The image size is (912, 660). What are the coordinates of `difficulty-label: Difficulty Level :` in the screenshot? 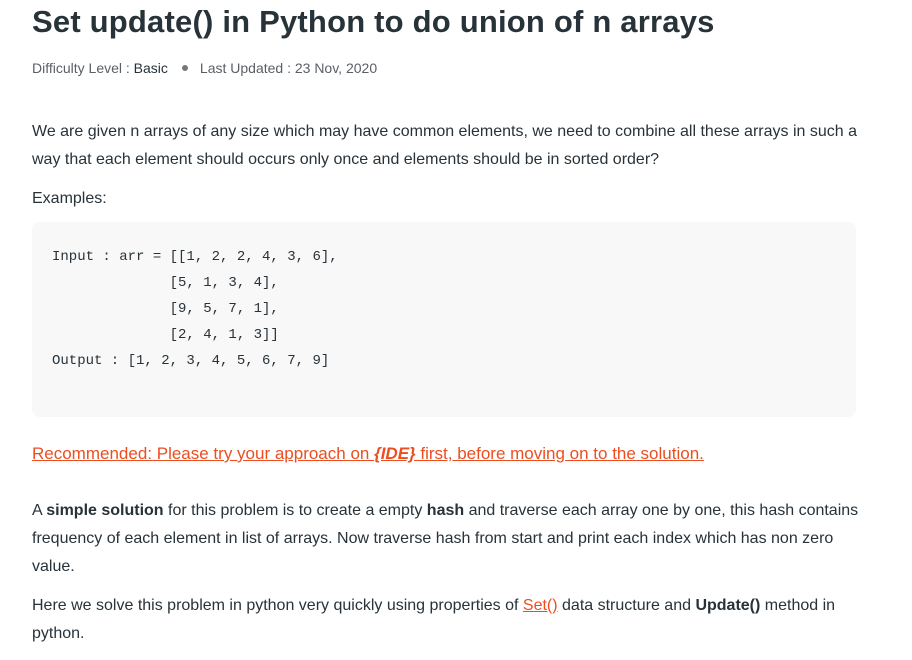 It's located at (83, 68).